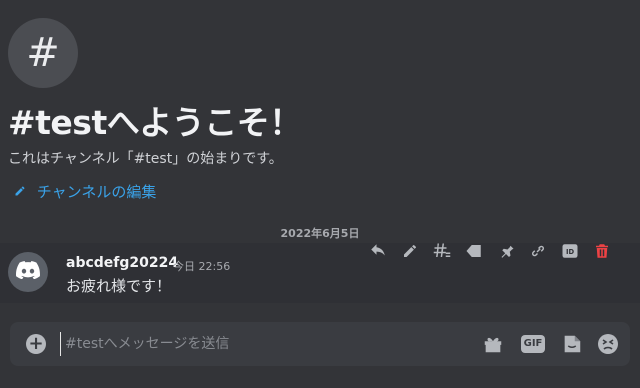 Image resolution: width=640 pixels, height=388 pixels. What do you see at coordinates (202, 266) in the screenshot?
I see `message-timestamp: 今日 22:56` at bounding box center [202, 266].